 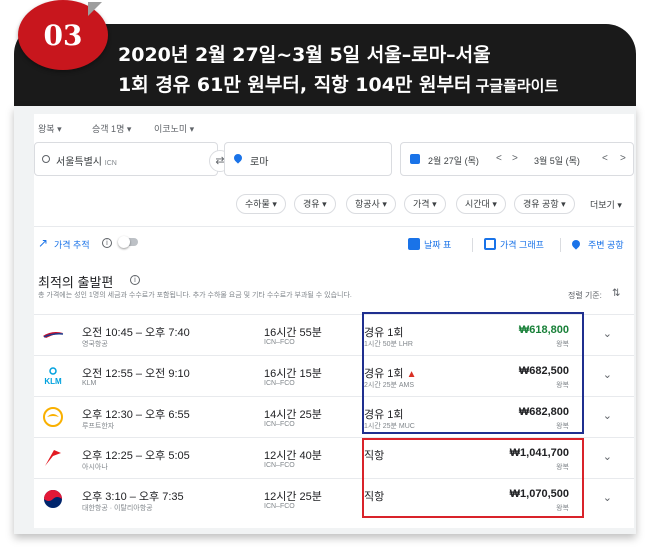 I want to click on flight-times: 오전 12:55 – 오전 9:10, so click(x=136, y=374).